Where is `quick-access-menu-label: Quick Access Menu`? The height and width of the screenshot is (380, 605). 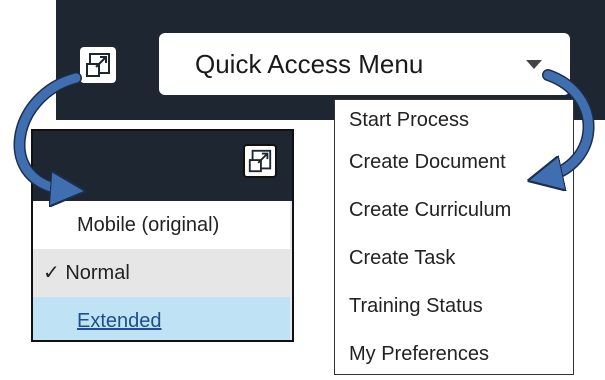 quick-access-menu-label: Quick Access Menu is located at coordinates (309, 64).